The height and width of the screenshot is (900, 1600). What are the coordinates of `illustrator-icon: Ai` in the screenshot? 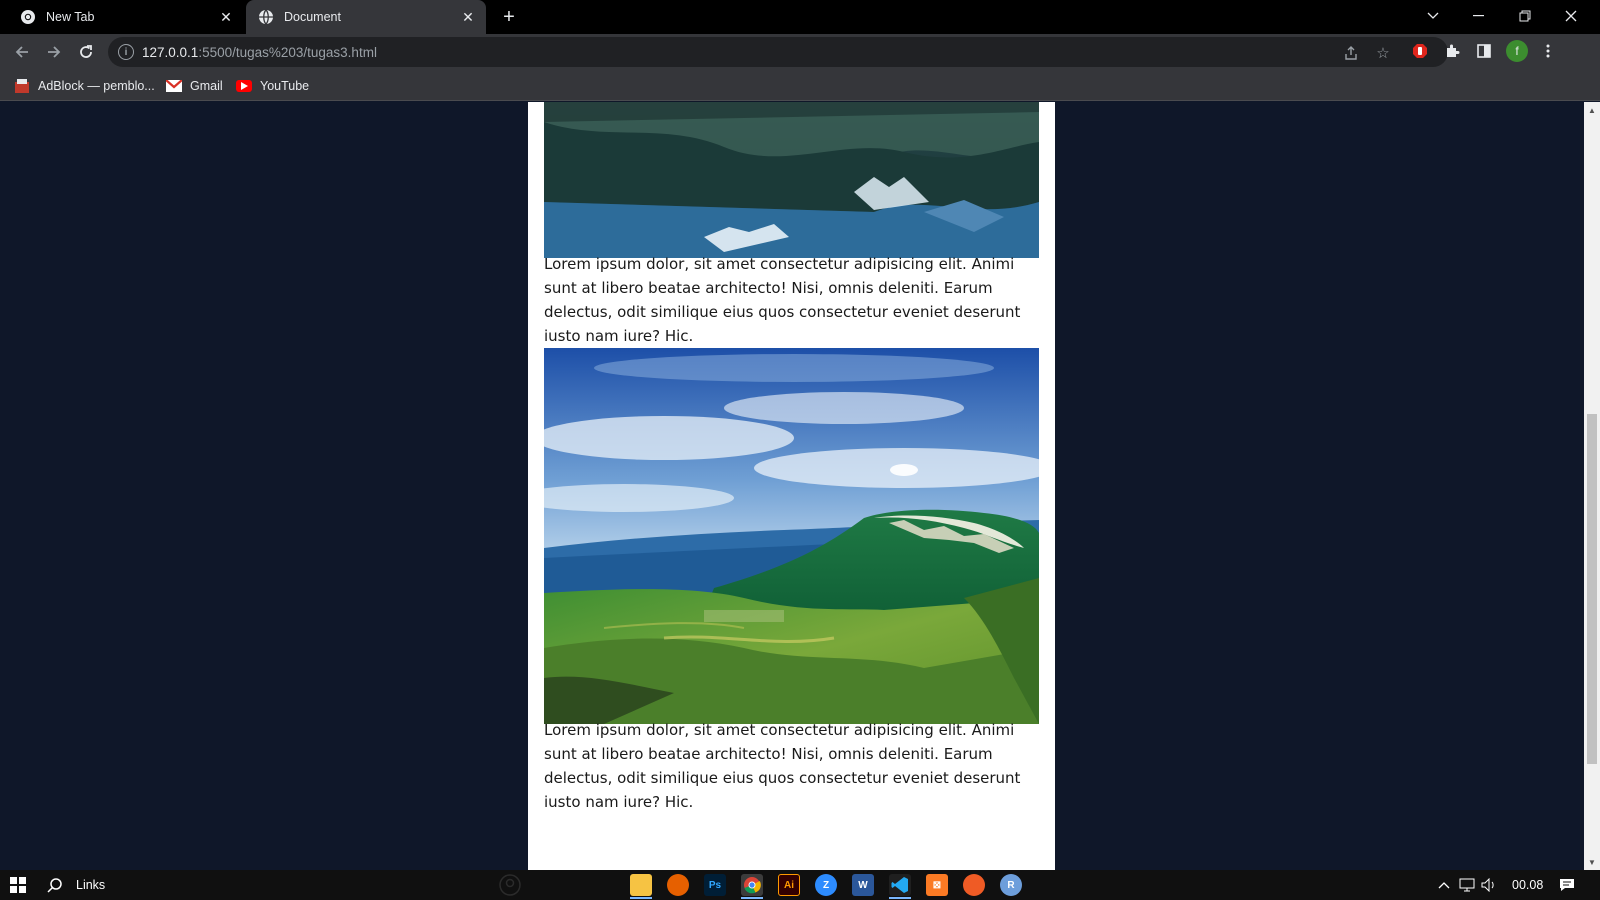 It's located at (789, 885).